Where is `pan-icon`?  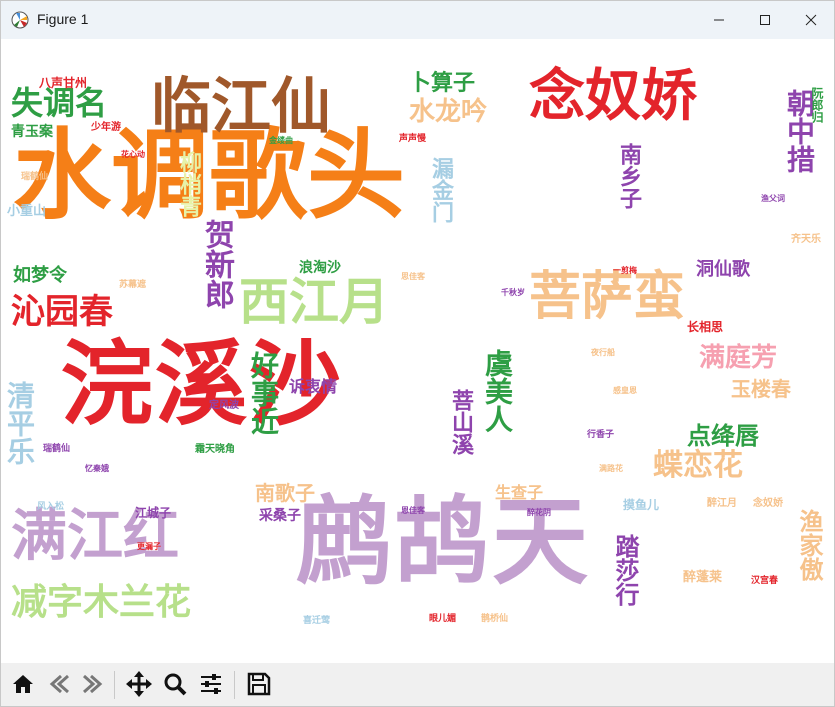
pan-icon is located at coordinates (139, 684).